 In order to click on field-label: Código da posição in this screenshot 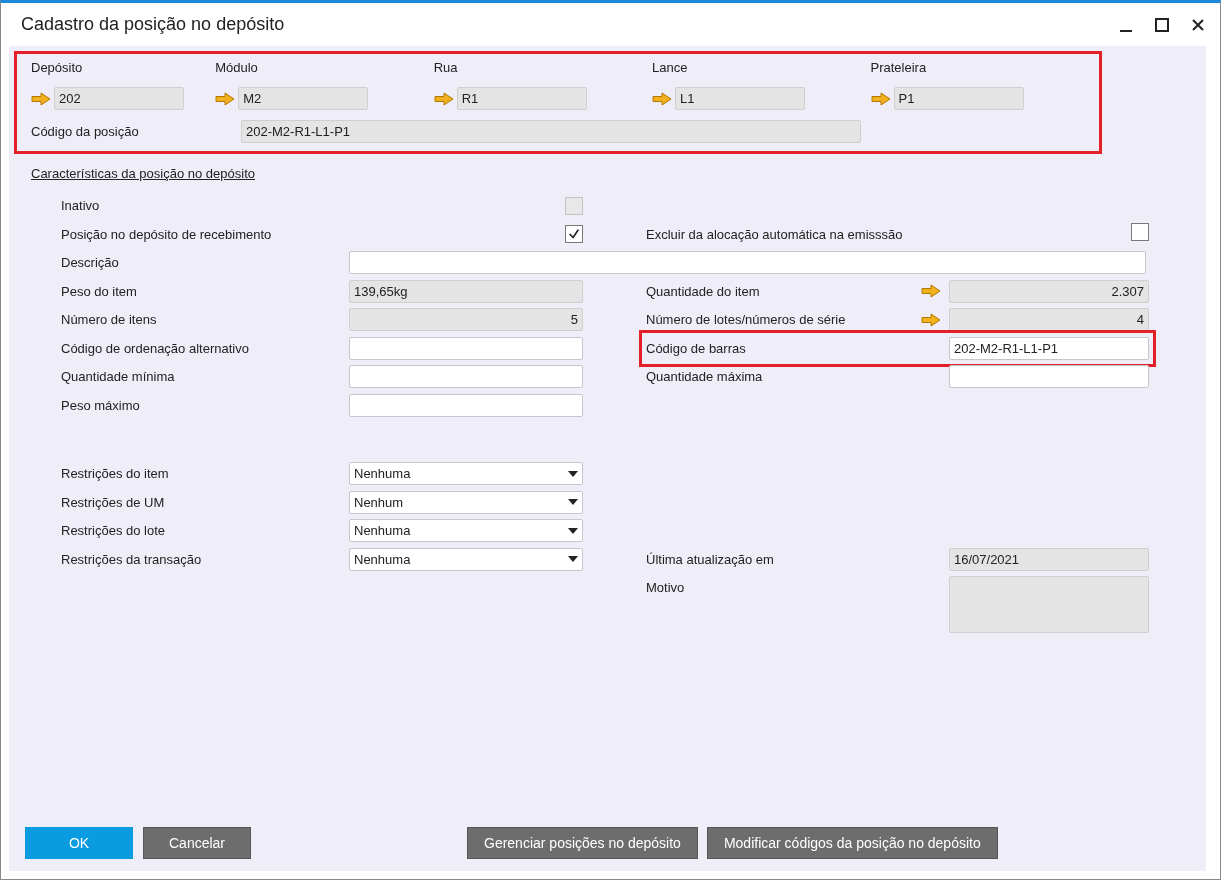, I will do `click(85, 131)`.